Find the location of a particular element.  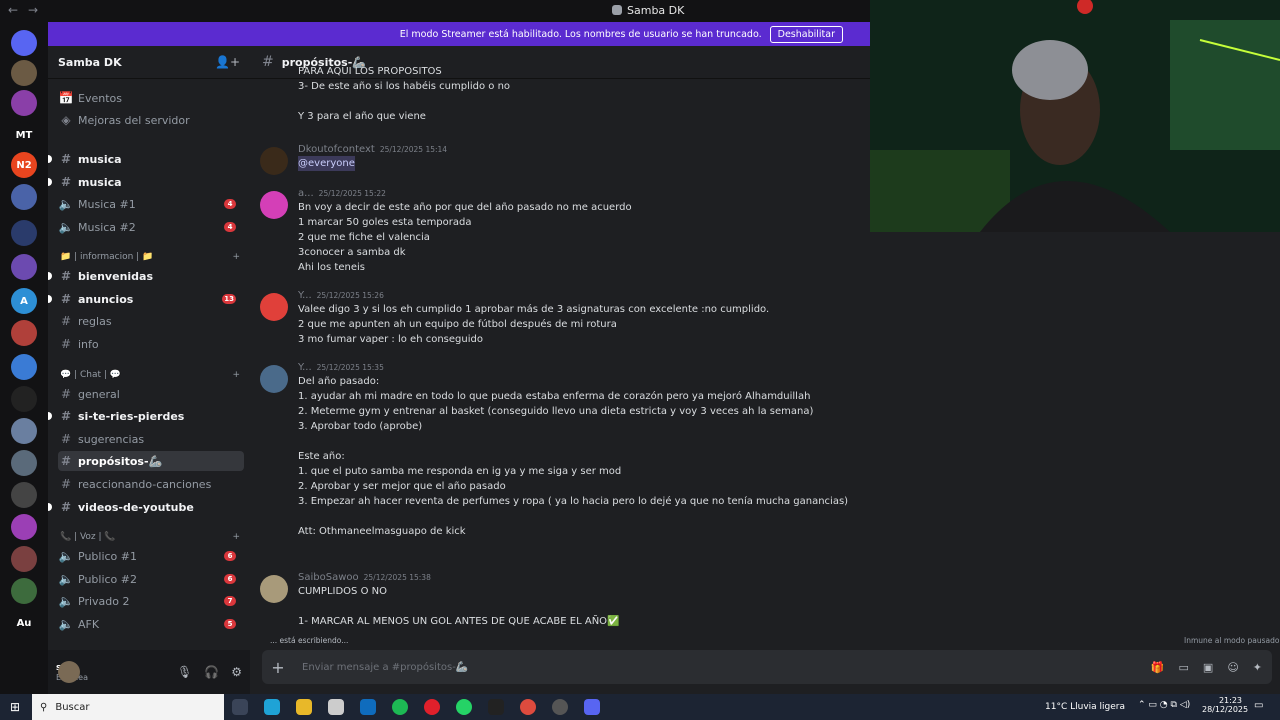

channel-item: # anuncios 13 is located at coordinates (146, 299).